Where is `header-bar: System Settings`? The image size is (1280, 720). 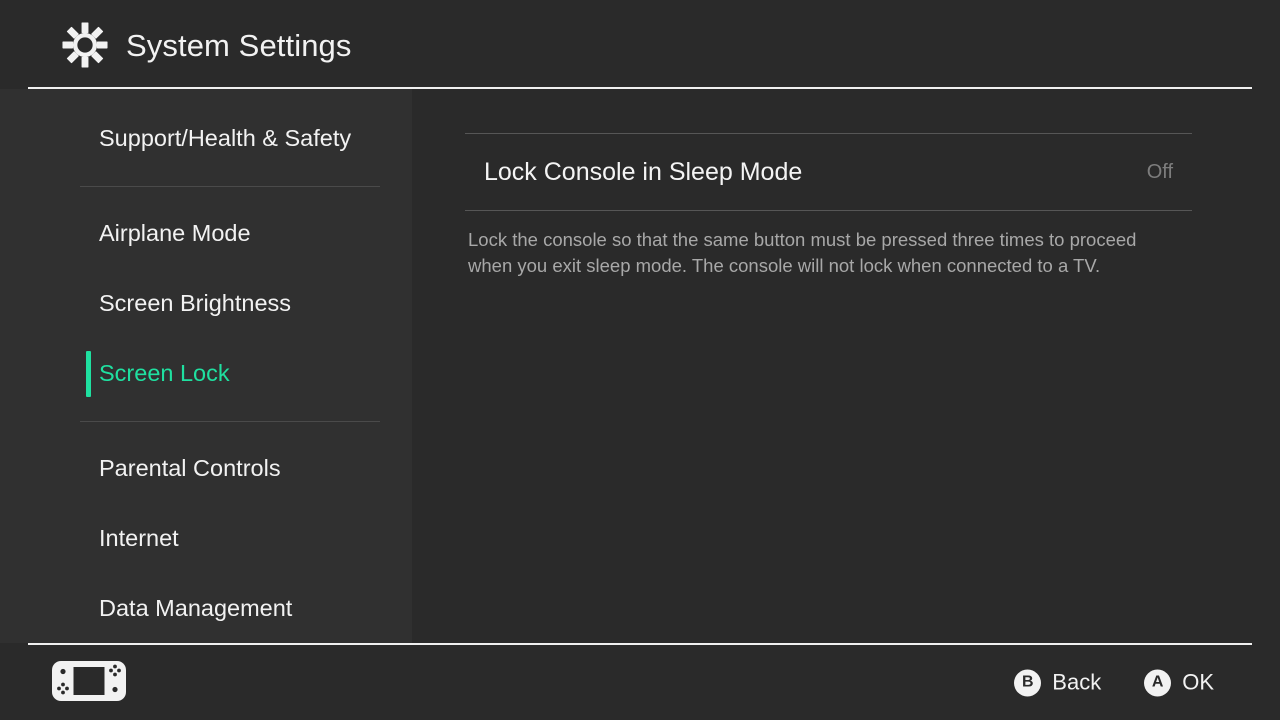 header-bar: System Settings is located at coordinates (640, 44).